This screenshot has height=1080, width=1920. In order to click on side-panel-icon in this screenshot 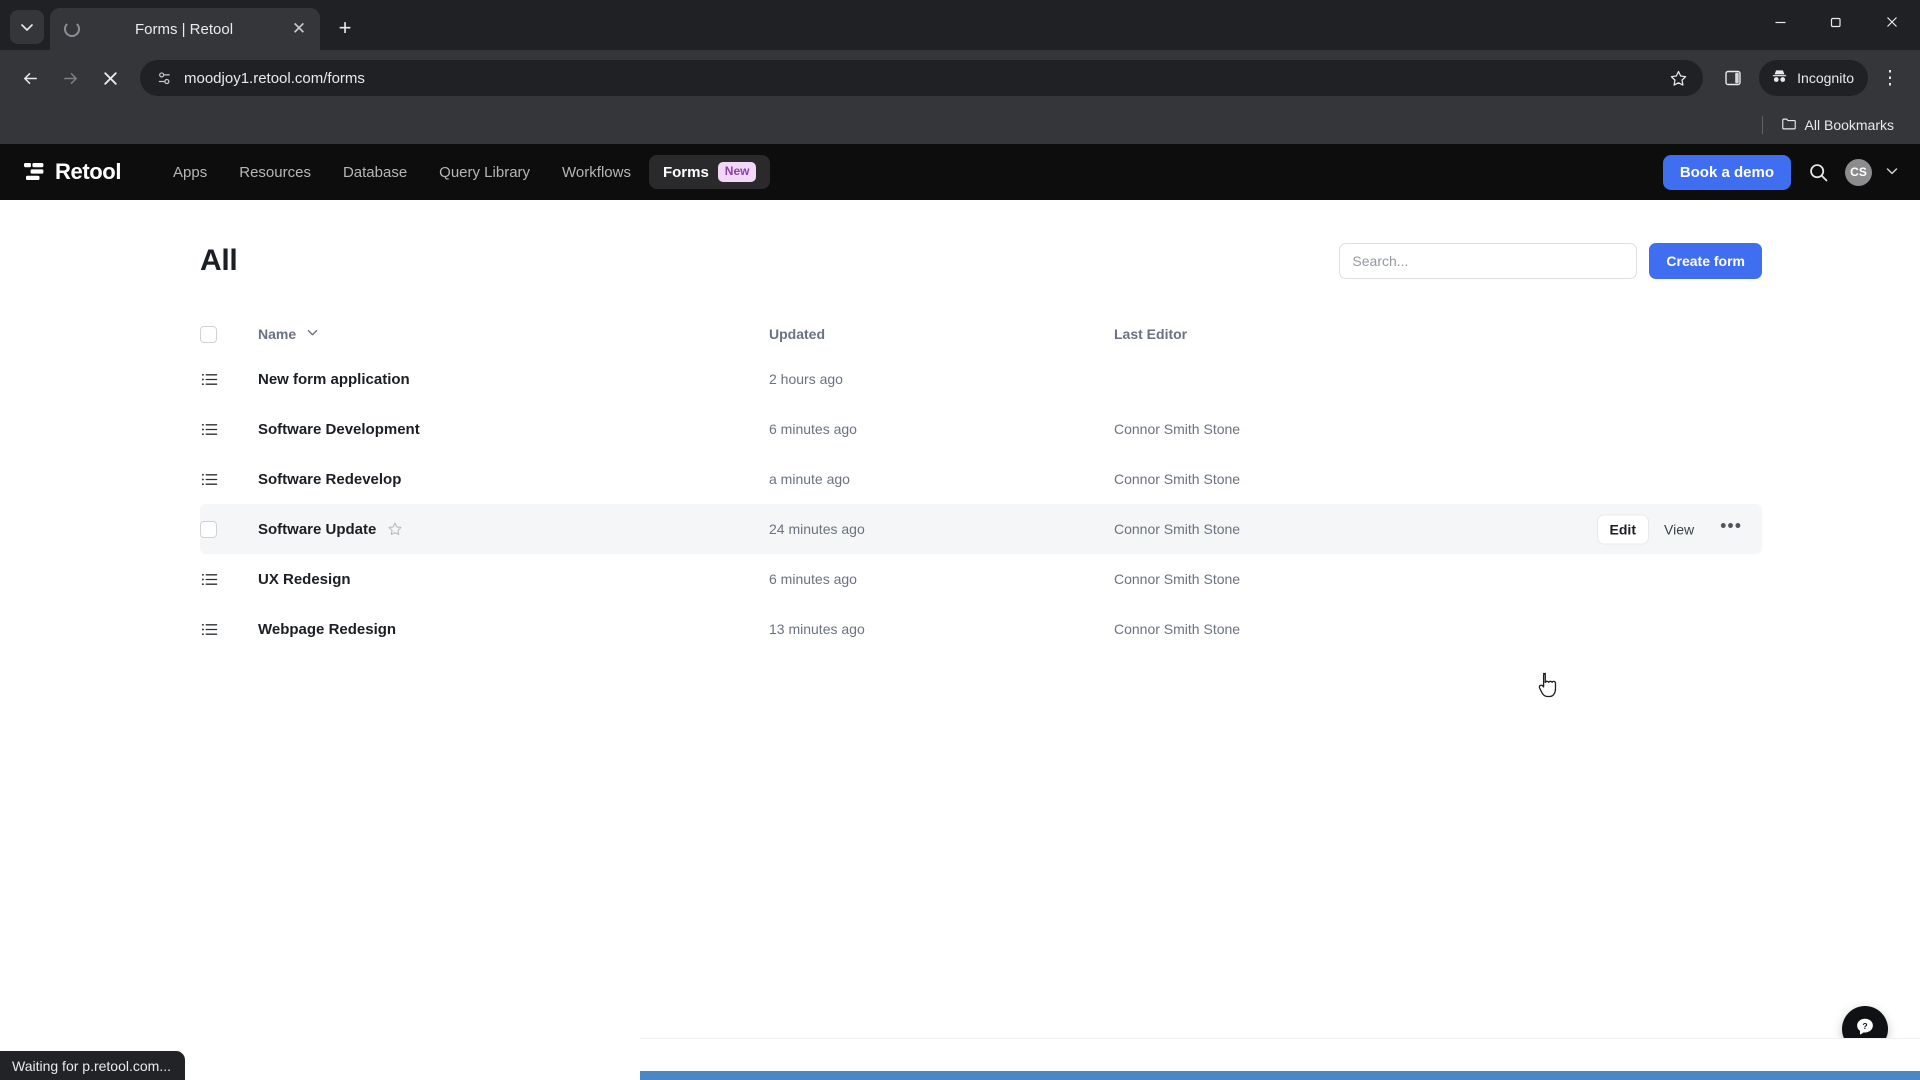, I will do `click(1733, 78)`.